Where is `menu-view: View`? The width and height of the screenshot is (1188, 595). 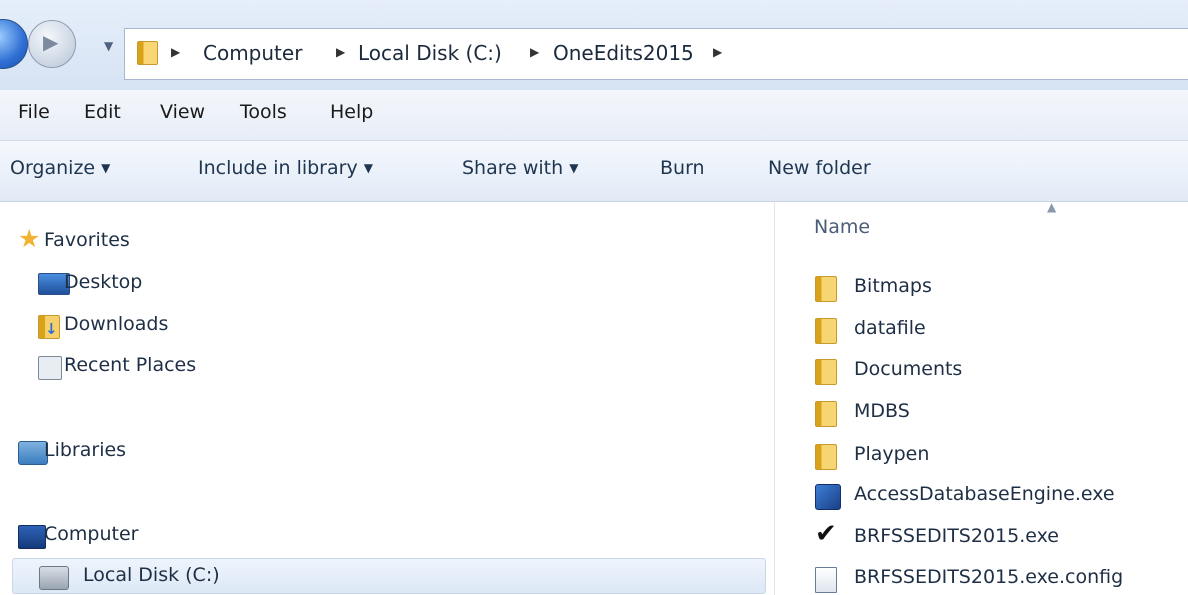 menu-view: View is located at coordinates (182, 112).